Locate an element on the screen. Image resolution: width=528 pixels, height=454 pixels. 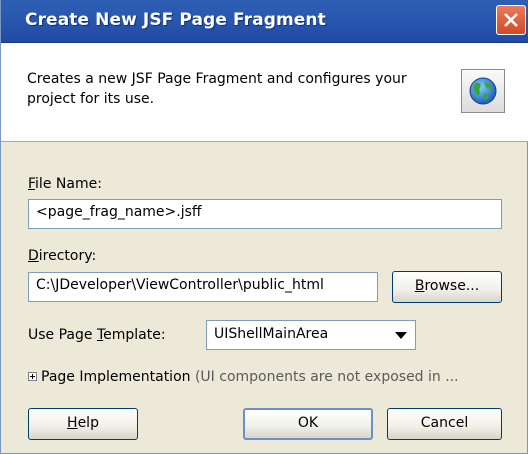
header-icon-frame is located at coordinates (483, 91).